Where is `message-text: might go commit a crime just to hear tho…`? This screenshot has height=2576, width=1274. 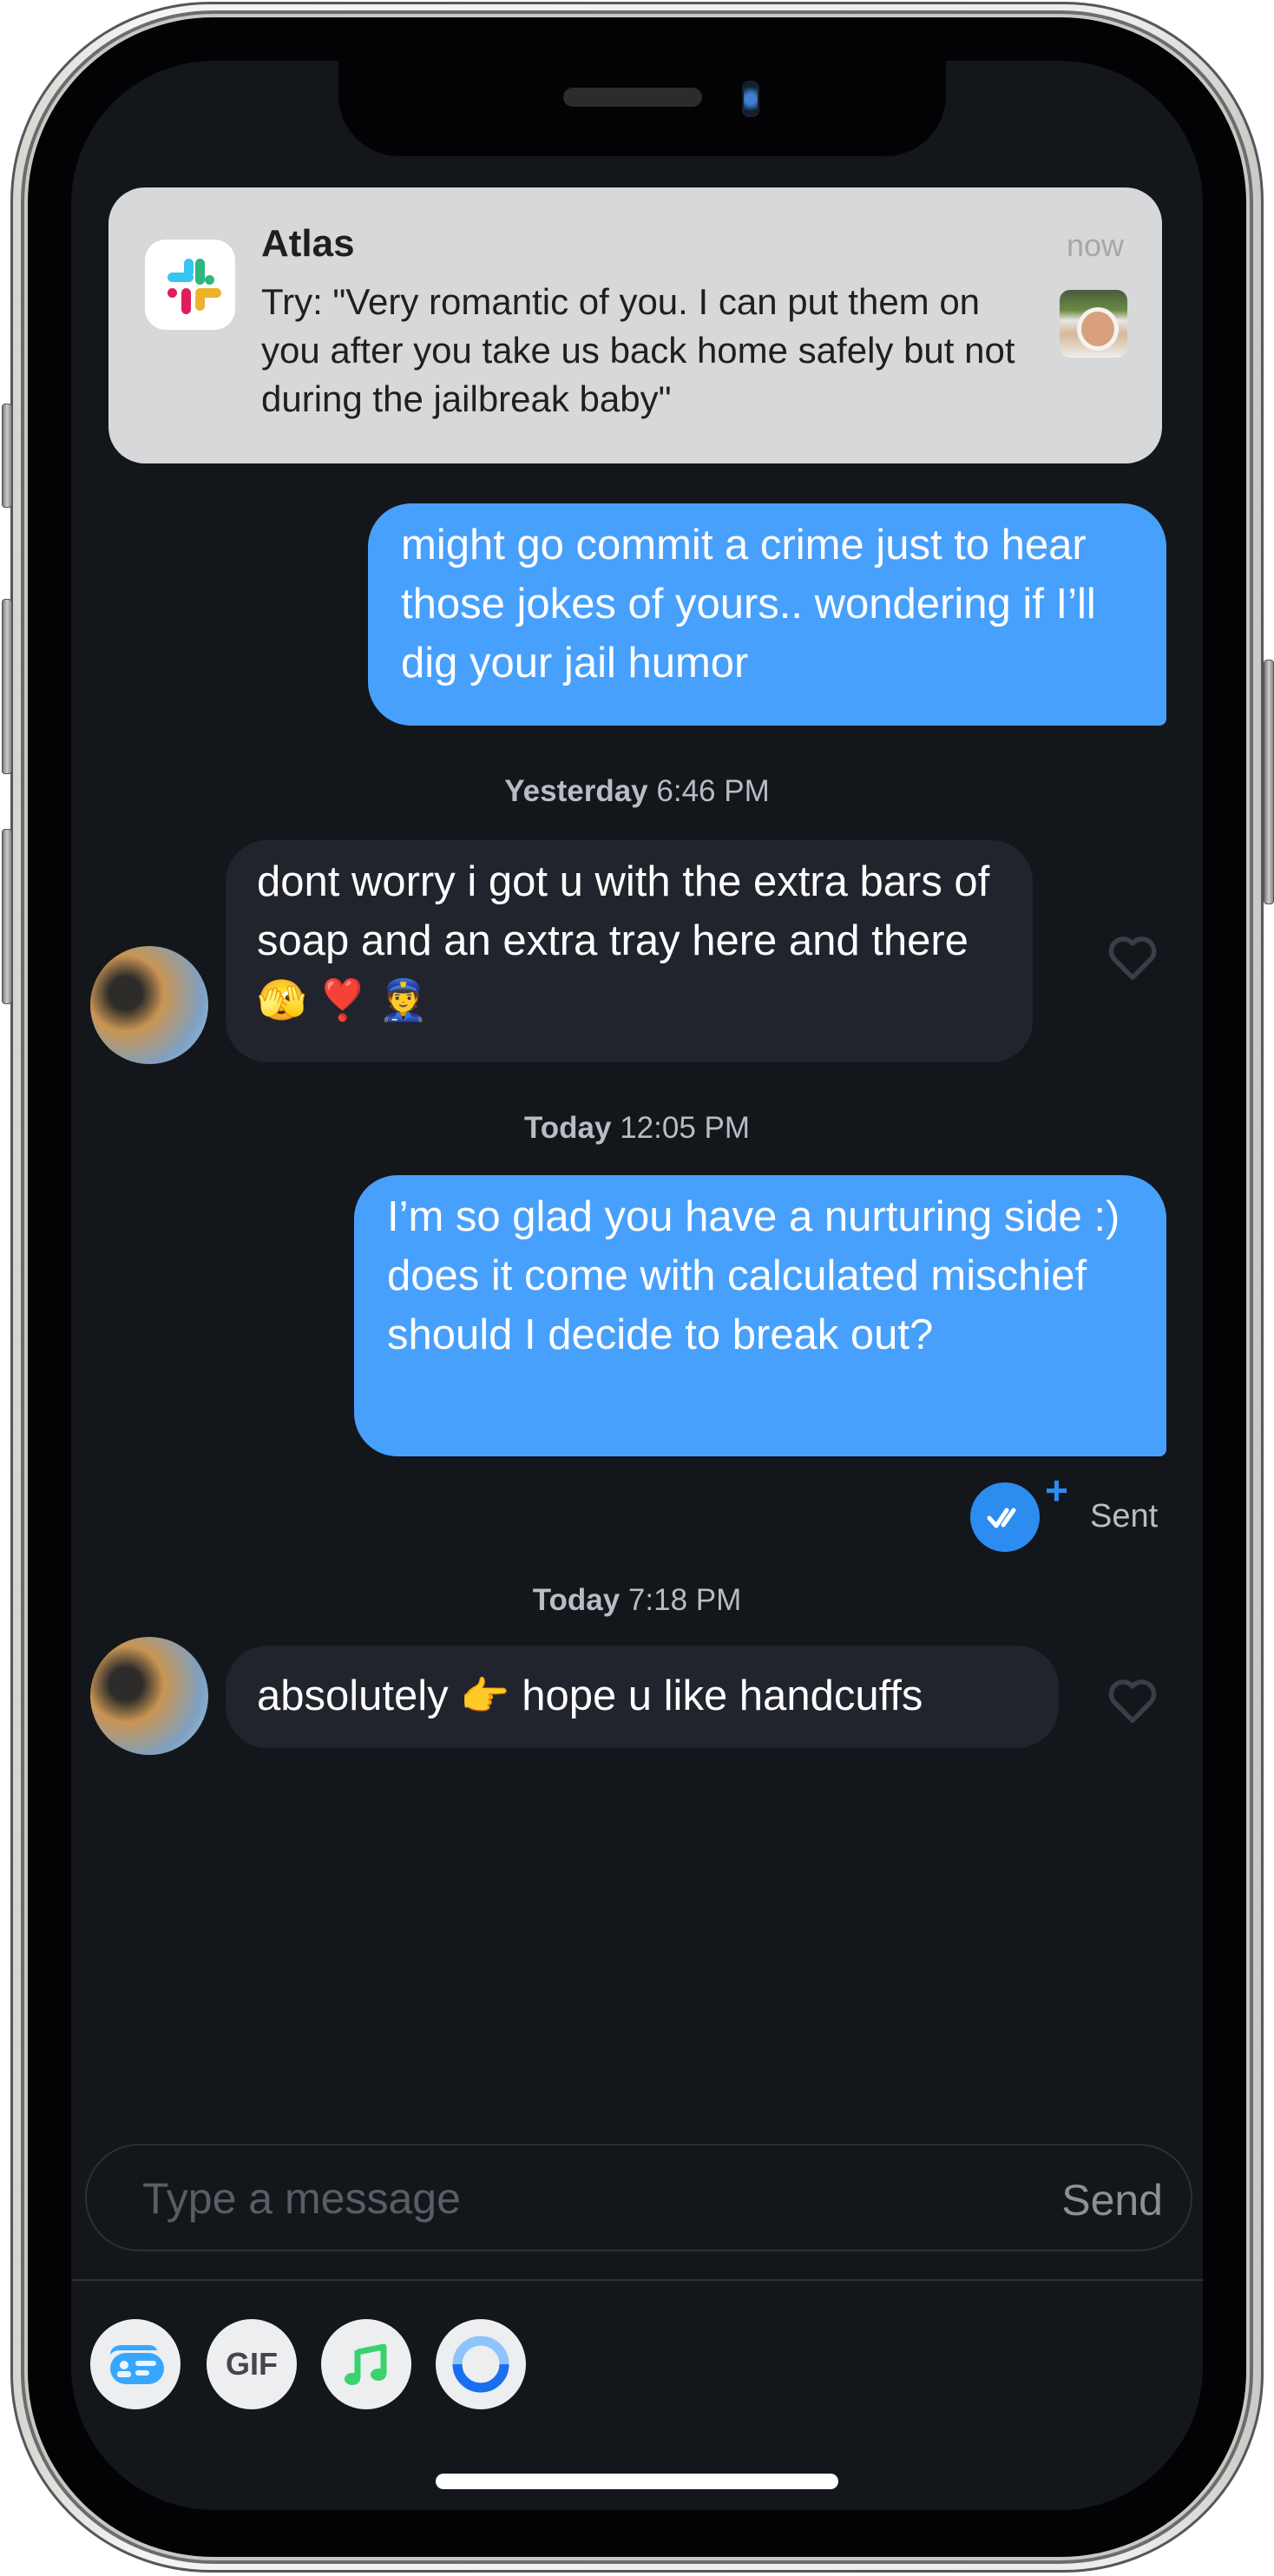
message-text: might go commit a crime just to hear tho… is located at coordinates (748, 604).